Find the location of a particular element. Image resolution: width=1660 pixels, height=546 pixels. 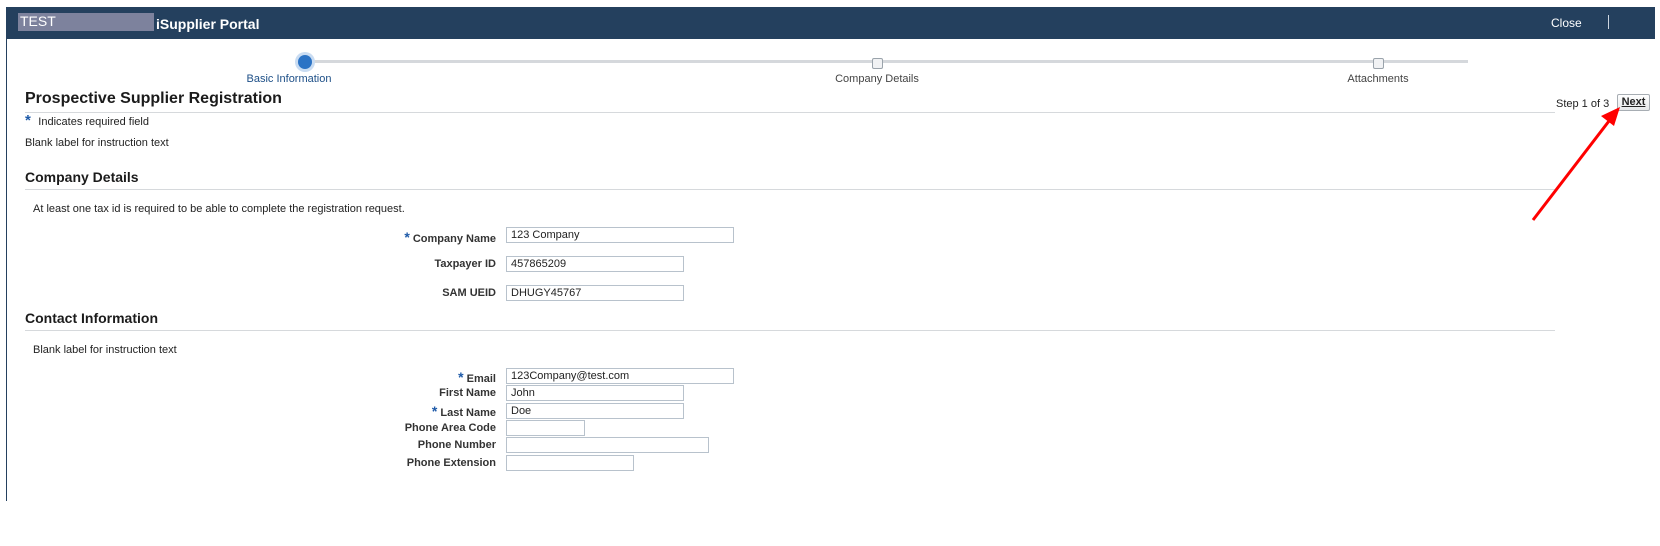

annotation-arrow-head is located at coordinates (1610, 116).